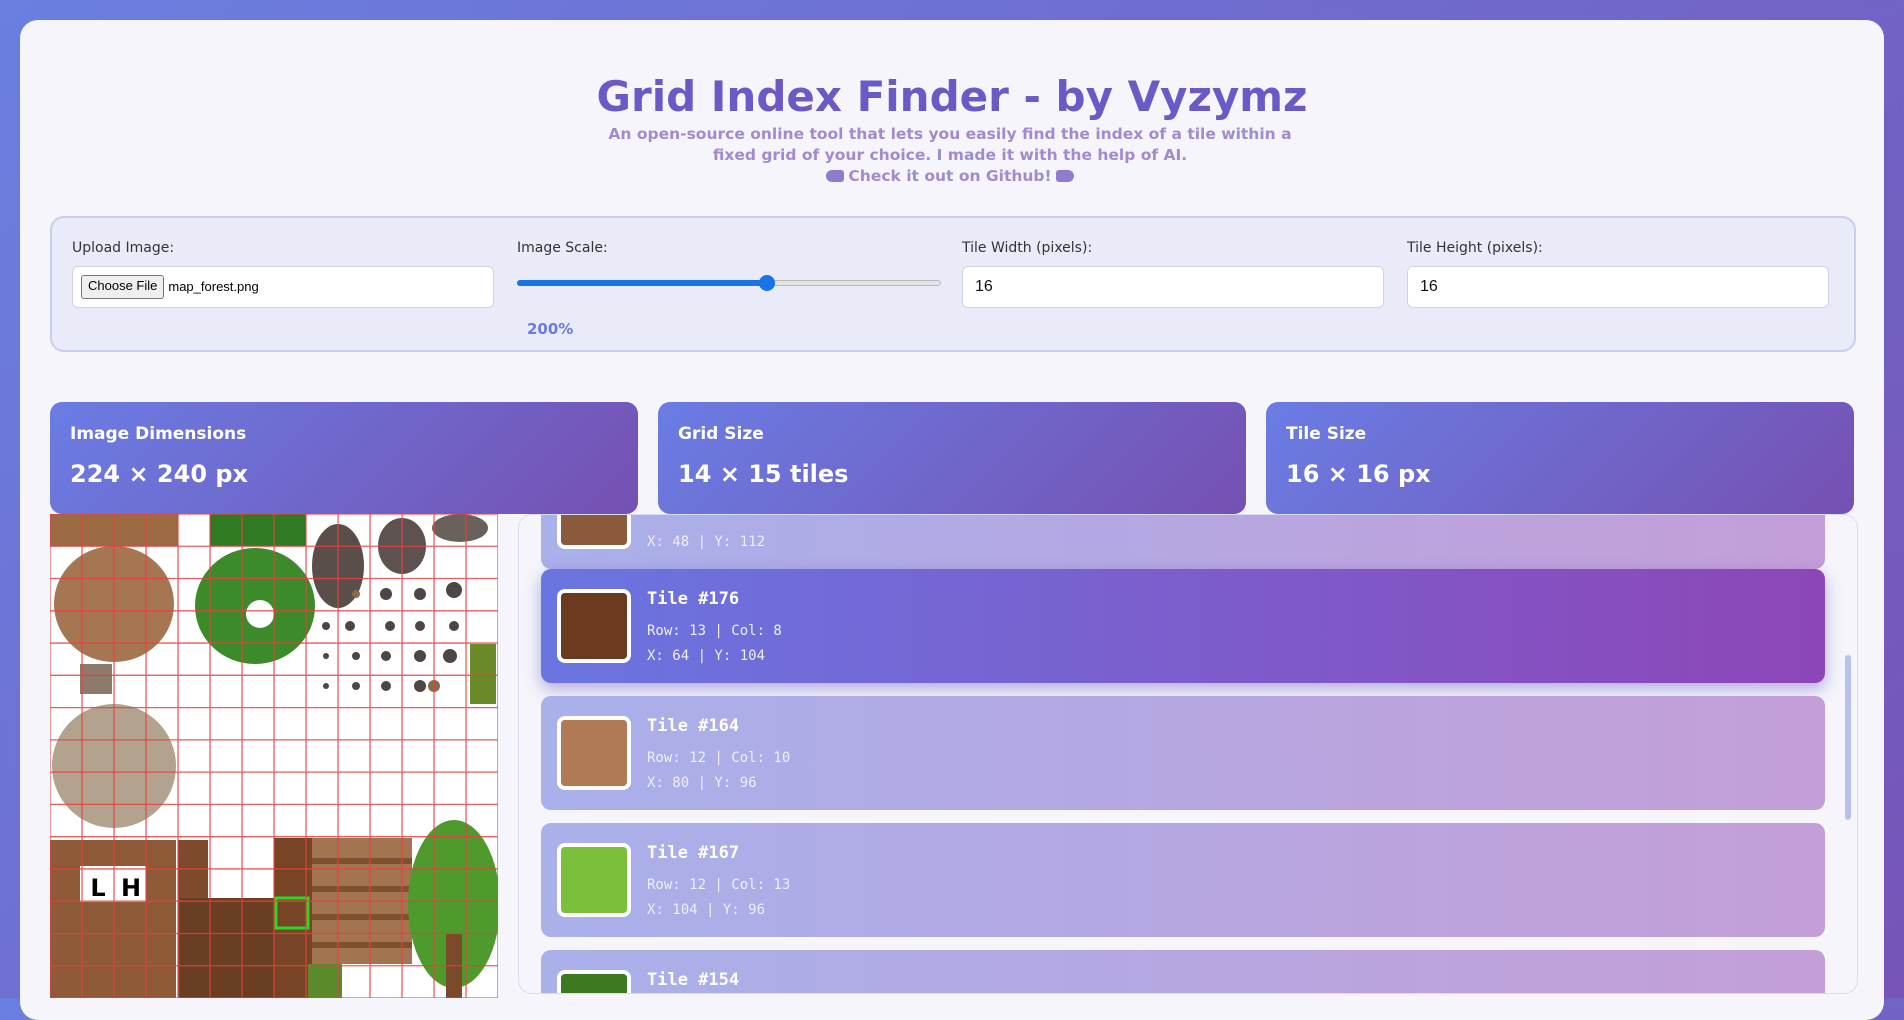 The image size is (1904, 1020). What do you see at coordinates (123, 248) in the screenshot?
I see `upload-label: Upload Image:` at bounding box center [123, 248].